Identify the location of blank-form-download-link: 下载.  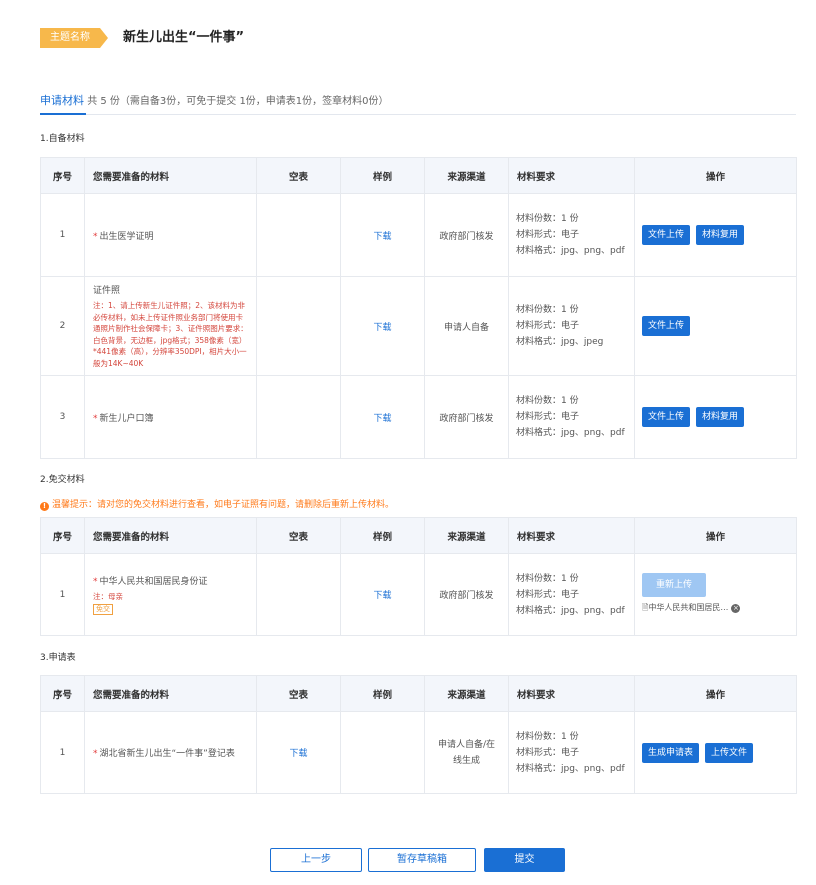
(298, 754).